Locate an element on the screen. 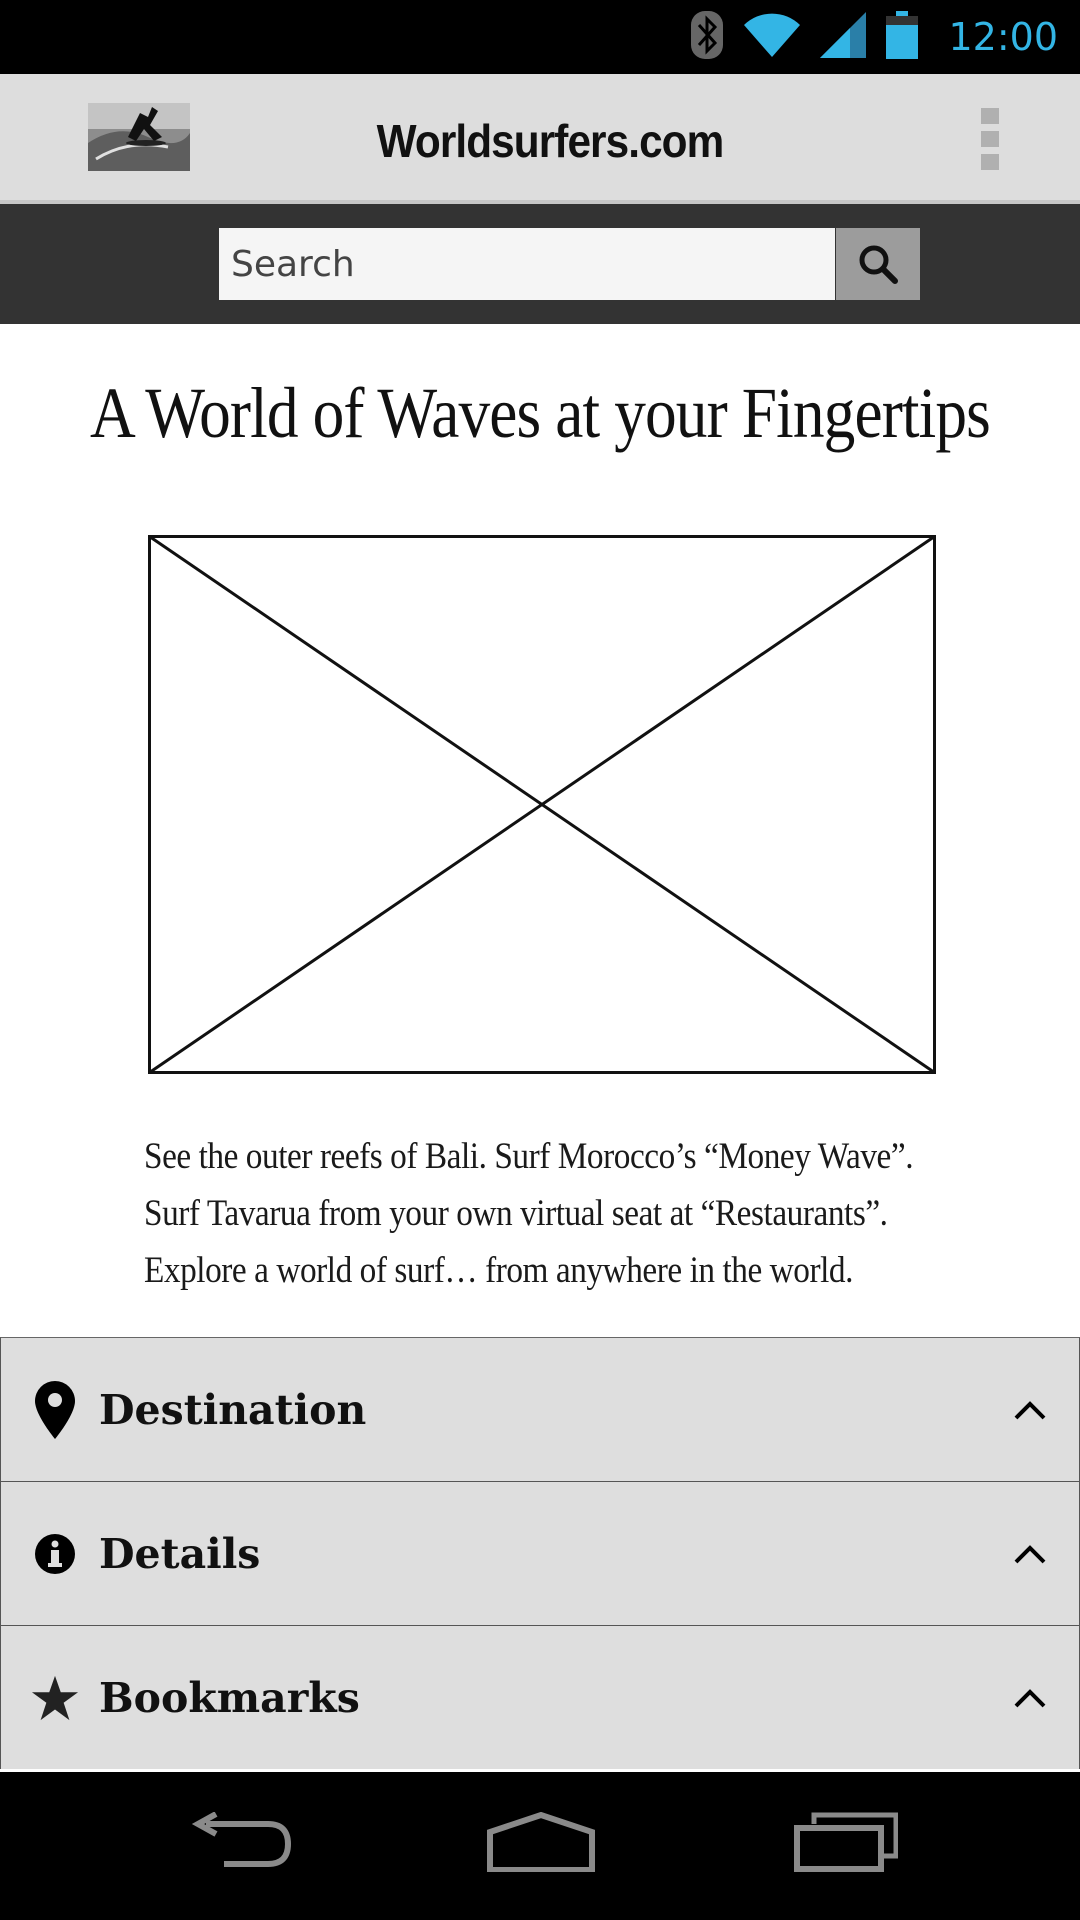  search-input is located at coordinates (527, 264).